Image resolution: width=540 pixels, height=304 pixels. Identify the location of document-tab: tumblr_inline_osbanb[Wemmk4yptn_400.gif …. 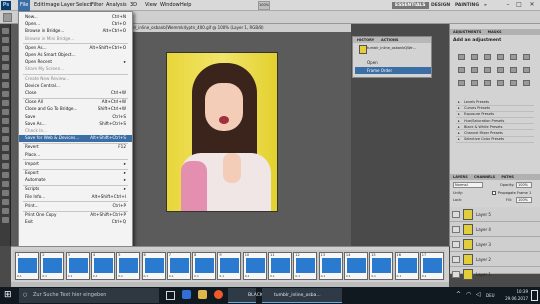
(235, 28).